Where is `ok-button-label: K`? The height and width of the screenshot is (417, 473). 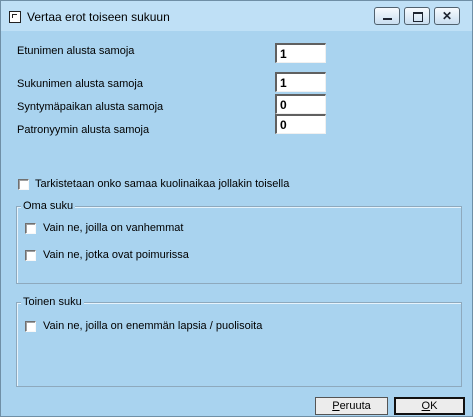
ok-button-label: K is located at coordinates (434, 406).